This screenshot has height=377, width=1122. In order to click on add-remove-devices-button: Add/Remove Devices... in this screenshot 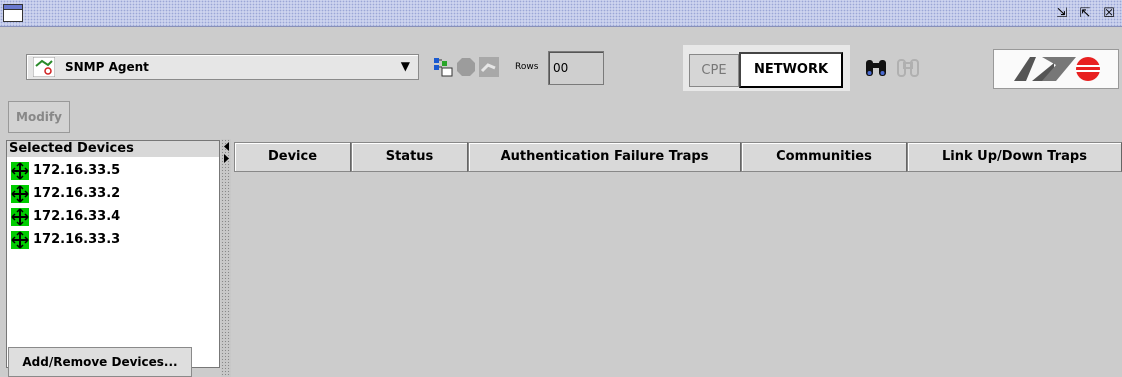, I will do `click(100, 362)`.